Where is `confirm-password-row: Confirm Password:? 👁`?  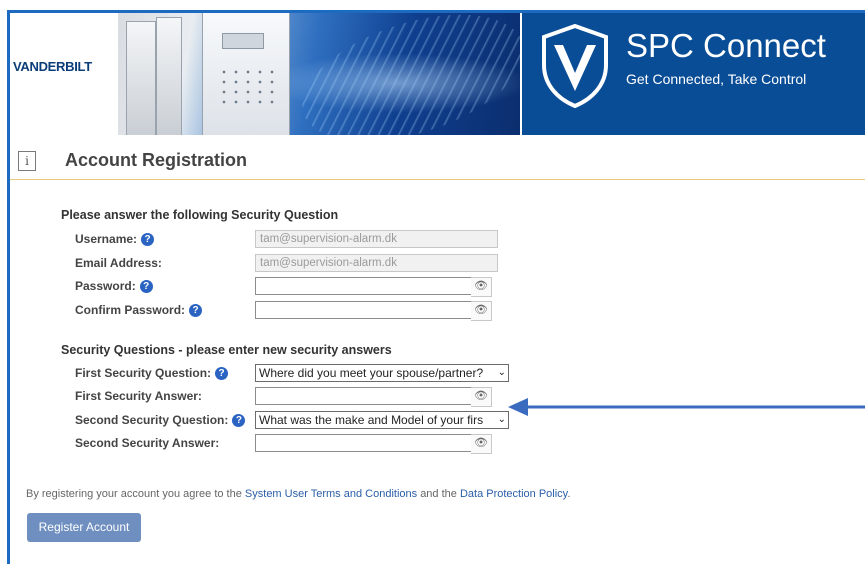
confirm-password-row: Confirm Password:? 👁 is located at coordinates (290, 311).